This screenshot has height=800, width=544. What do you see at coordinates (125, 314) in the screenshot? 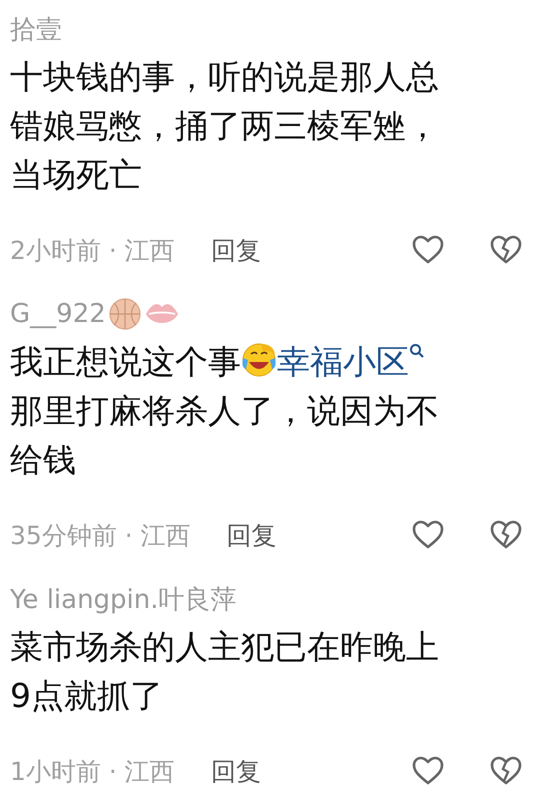
I see `basketball-icon` at bounding box center [125, 314].